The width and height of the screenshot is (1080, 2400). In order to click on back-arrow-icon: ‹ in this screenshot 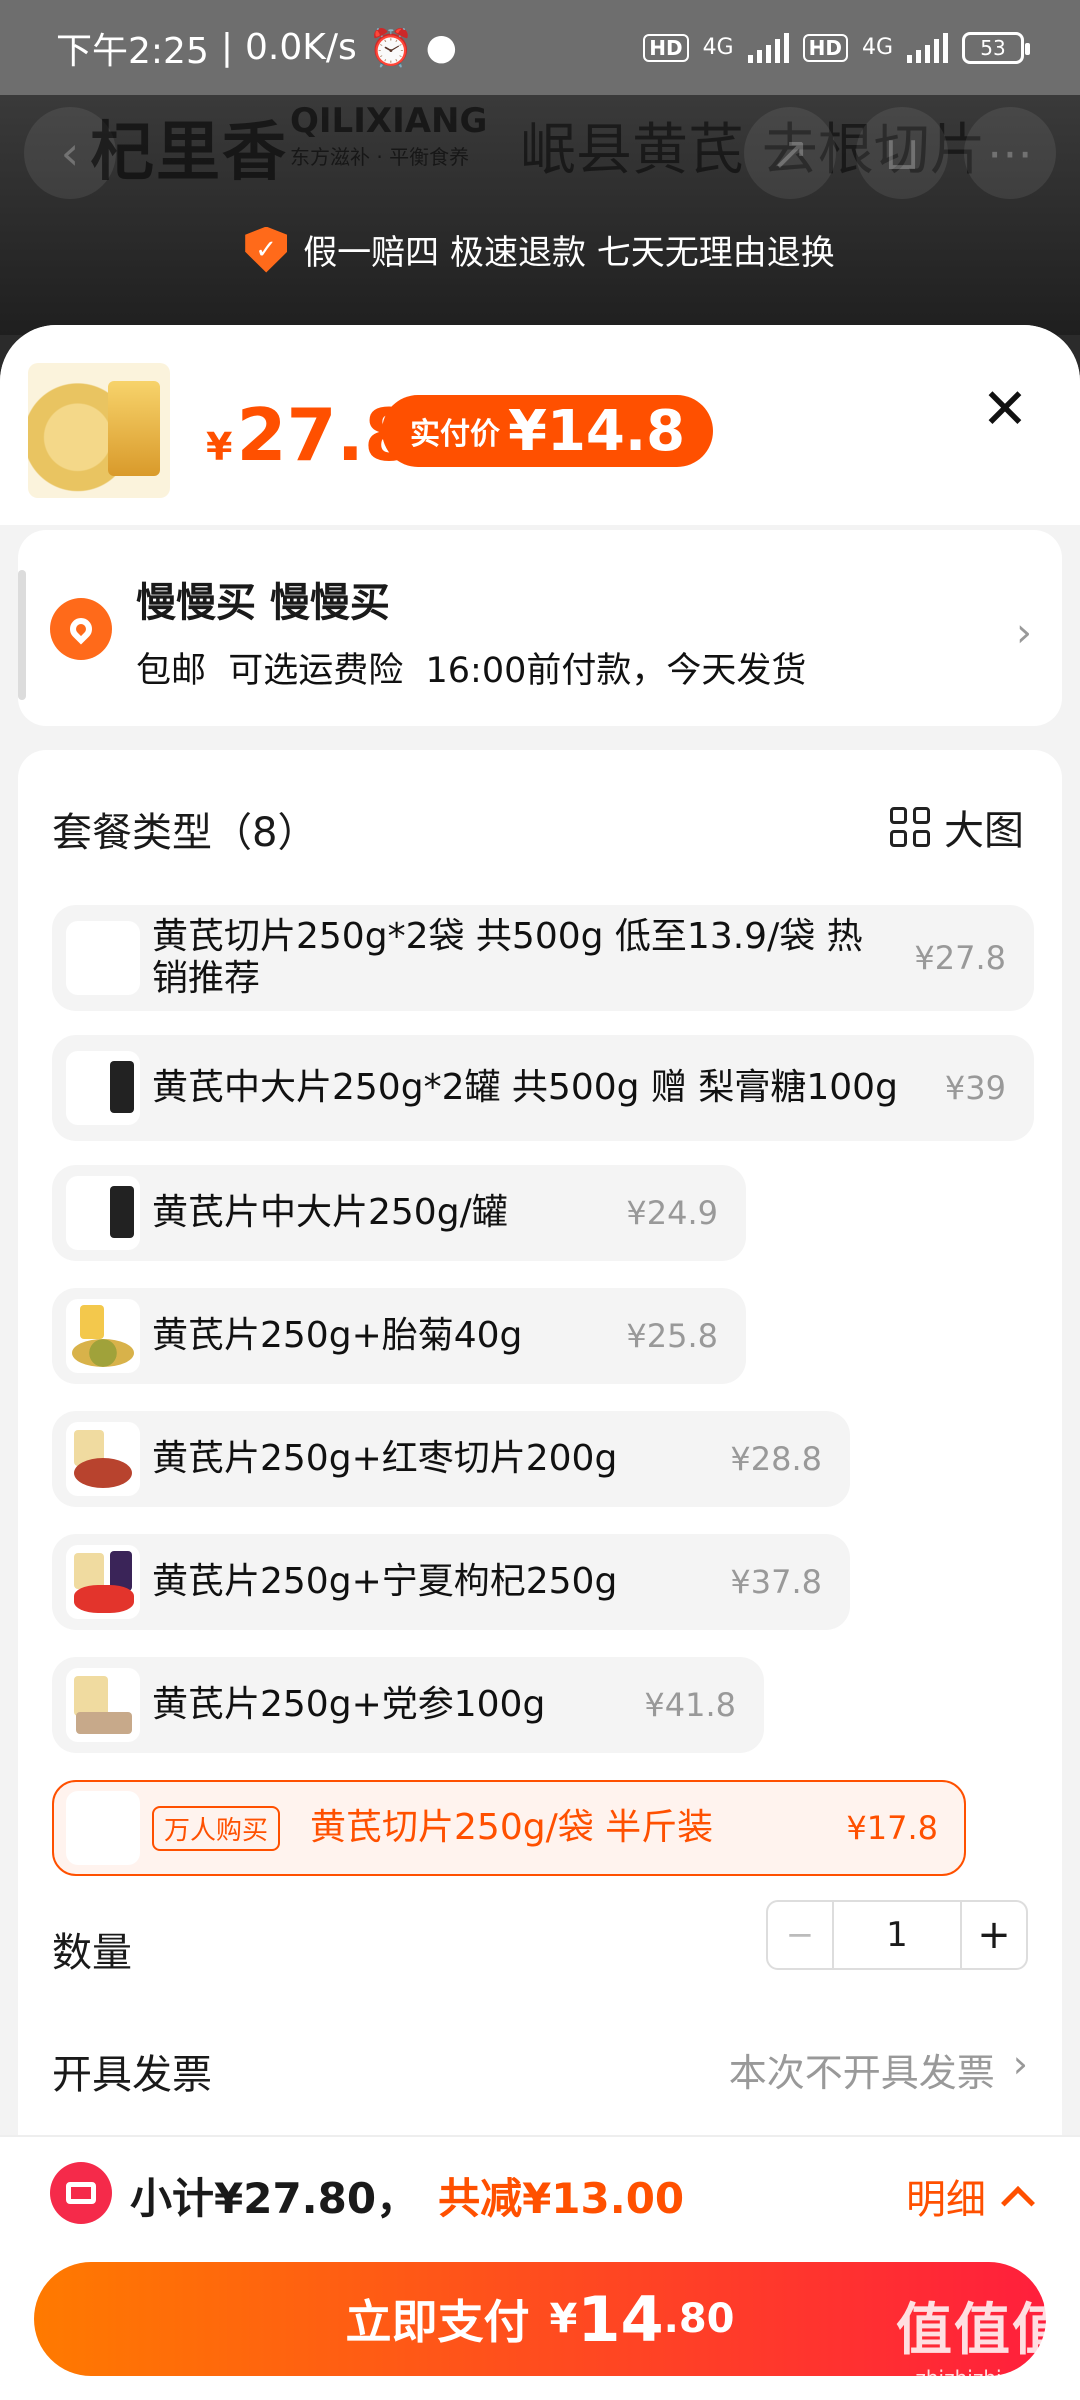, I will do `click(70, 153)`.